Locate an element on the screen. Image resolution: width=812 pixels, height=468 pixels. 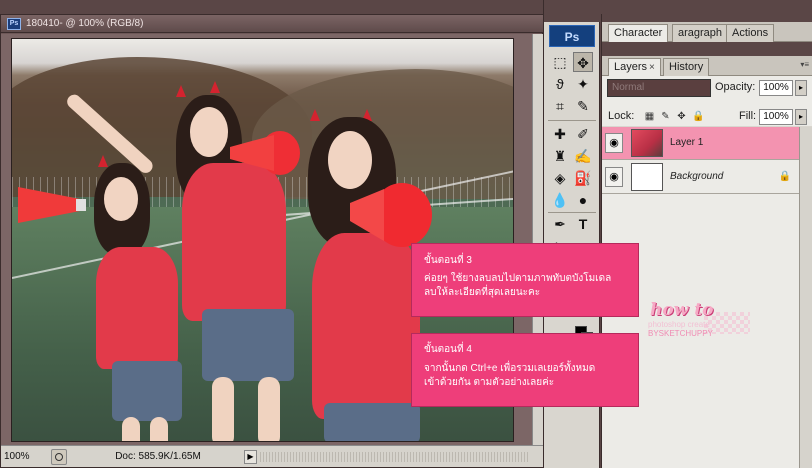
zoom-level-field: 100% is located at coordinates (26, 457).